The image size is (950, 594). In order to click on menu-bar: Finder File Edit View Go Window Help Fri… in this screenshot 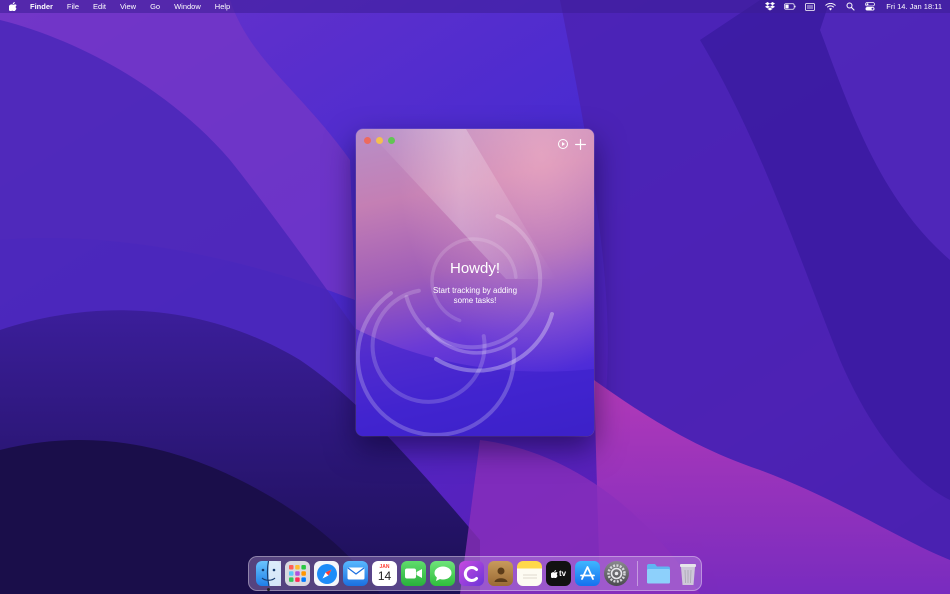, I will do `click(475, 6)`.